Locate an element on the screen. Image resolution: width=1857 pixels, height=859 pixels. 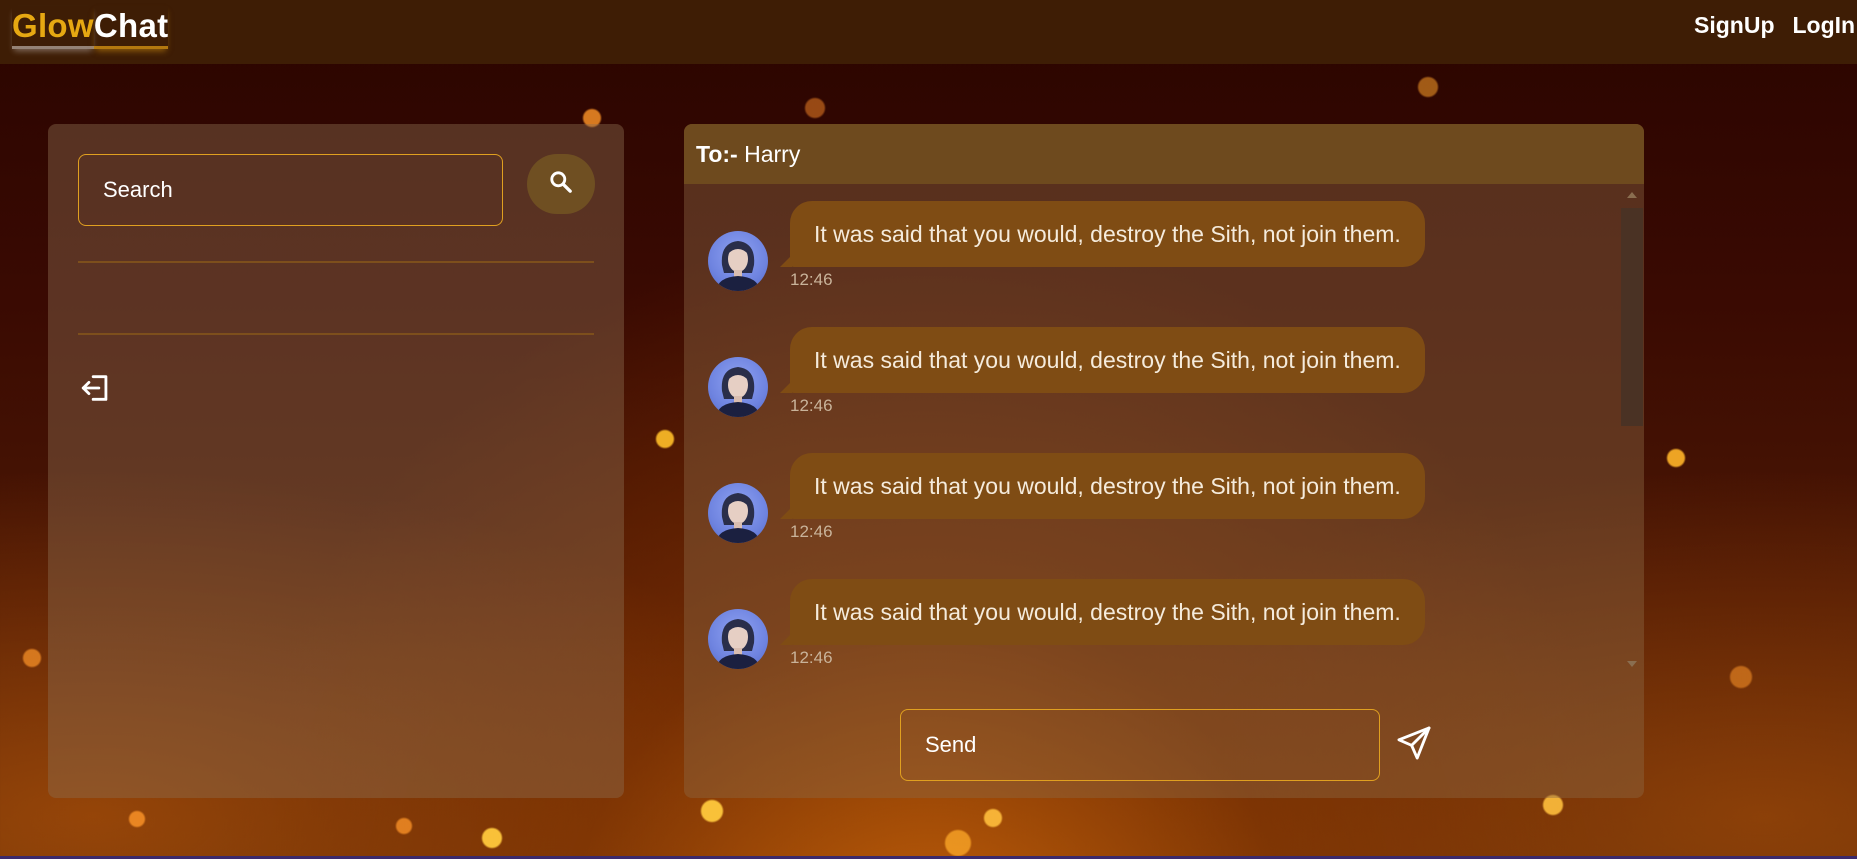
scroll-up-arrow-icon is located at coordinates (1632, 195).